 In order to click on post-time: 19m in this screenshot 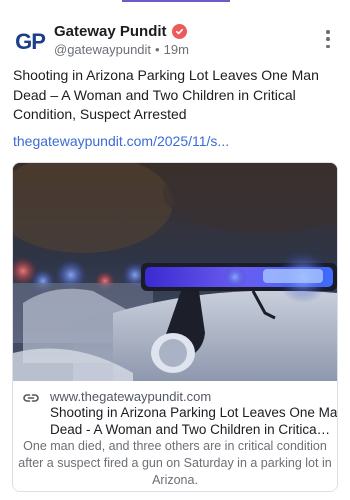, I will do `click(176, 49)`.